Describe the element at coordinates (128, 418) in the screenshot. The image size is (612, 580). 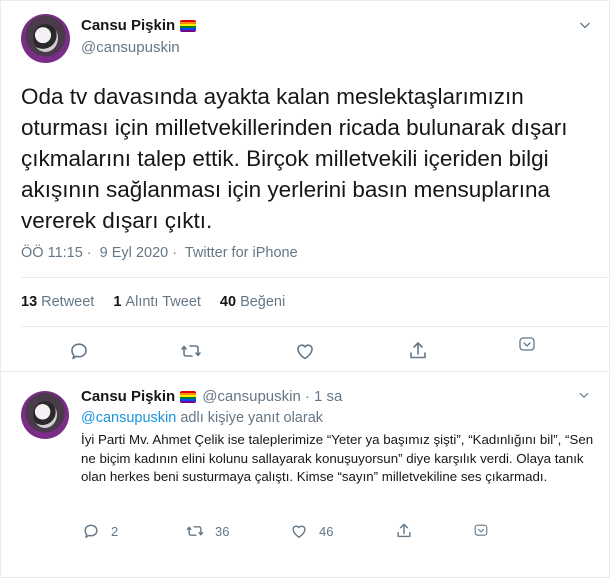
I see `replying-to-handle-link: @cansupuskin` at that location.